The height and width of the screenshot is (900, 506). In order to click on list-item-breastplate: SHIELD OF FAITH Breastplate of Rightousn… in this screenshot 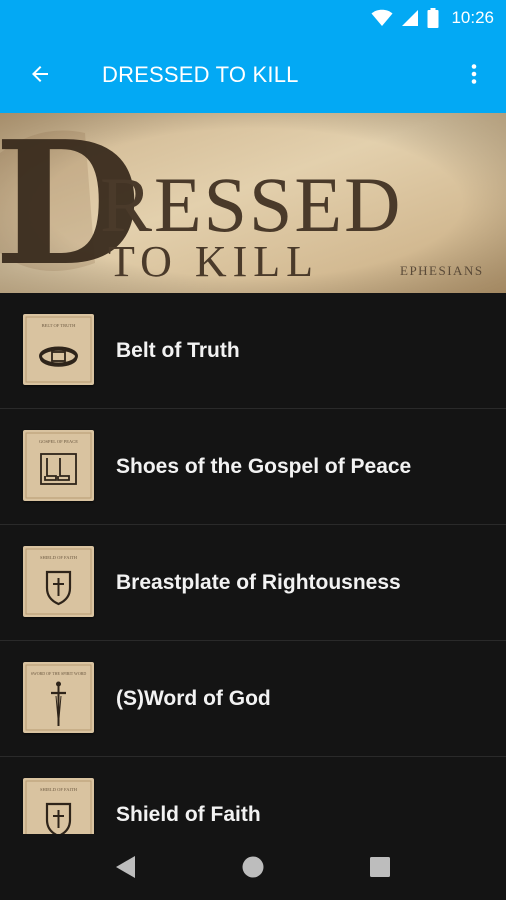, I will do `click(253, 583)`.